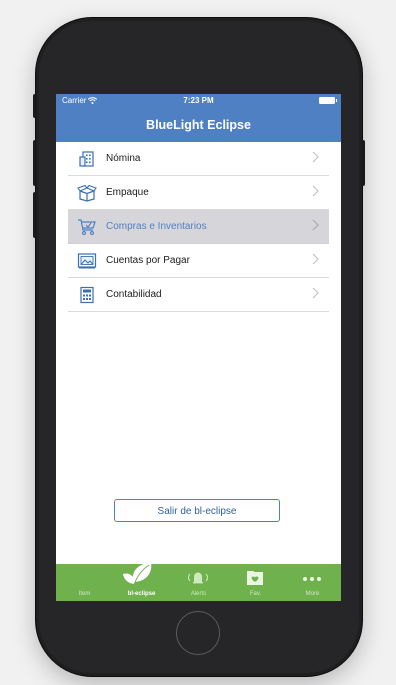 The width and height of the screenshot is (396, 685). I want to click on tab-label: Item, so click(84, 594).